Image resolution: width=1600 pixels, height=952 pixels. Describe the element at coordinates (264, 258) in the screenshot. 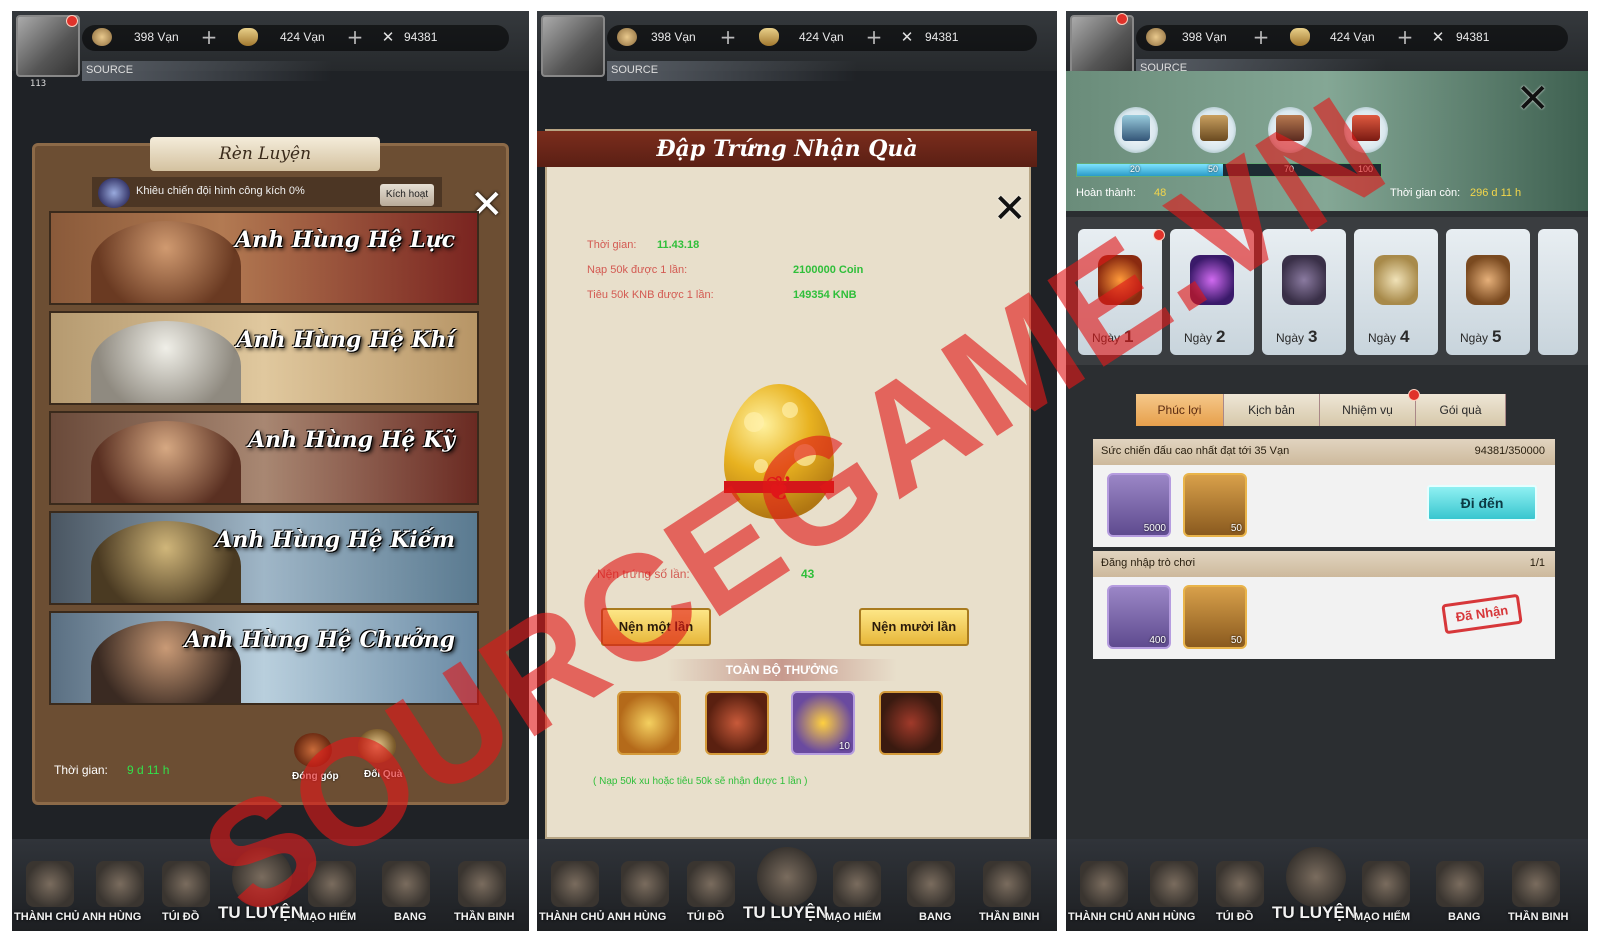

I see `hero-banner-luc: Anh Hùng Hệ Lực` at that location.